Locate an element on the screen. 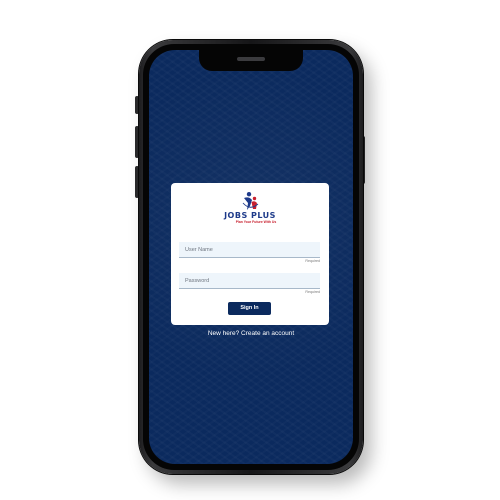 Image resolution: width=500 pixels, height=500 pixels. logo-wordmark: JOBS PLUS is located at coordinates (250, 215).